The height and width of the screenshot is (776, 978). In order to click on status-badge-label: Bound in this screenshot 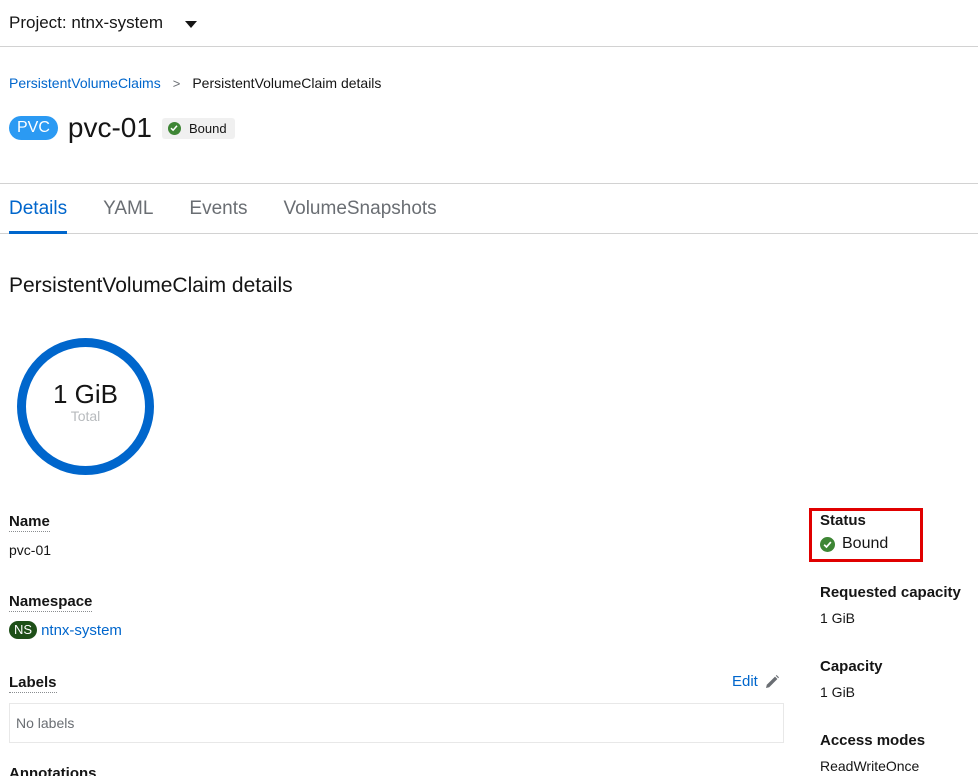, I will do `click(207, 128)`.